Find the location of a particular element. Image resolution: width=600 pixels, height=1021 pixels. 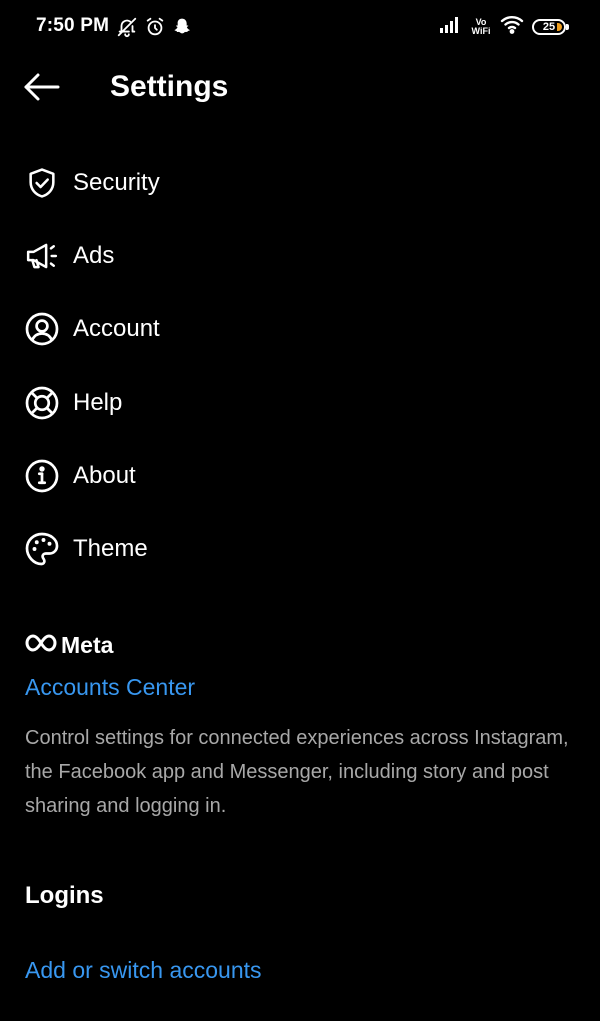

shield-check-icon is located at coordinates (42, 183).